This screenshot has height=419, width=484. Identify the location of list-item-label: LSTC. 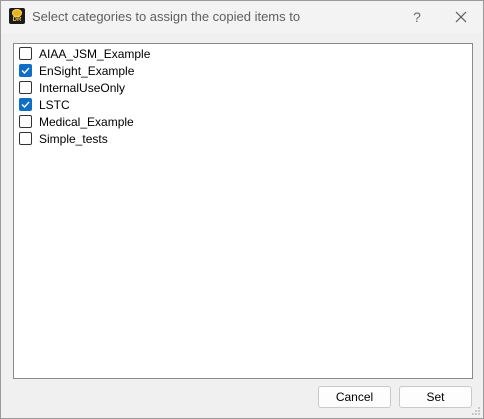
(54, 104).